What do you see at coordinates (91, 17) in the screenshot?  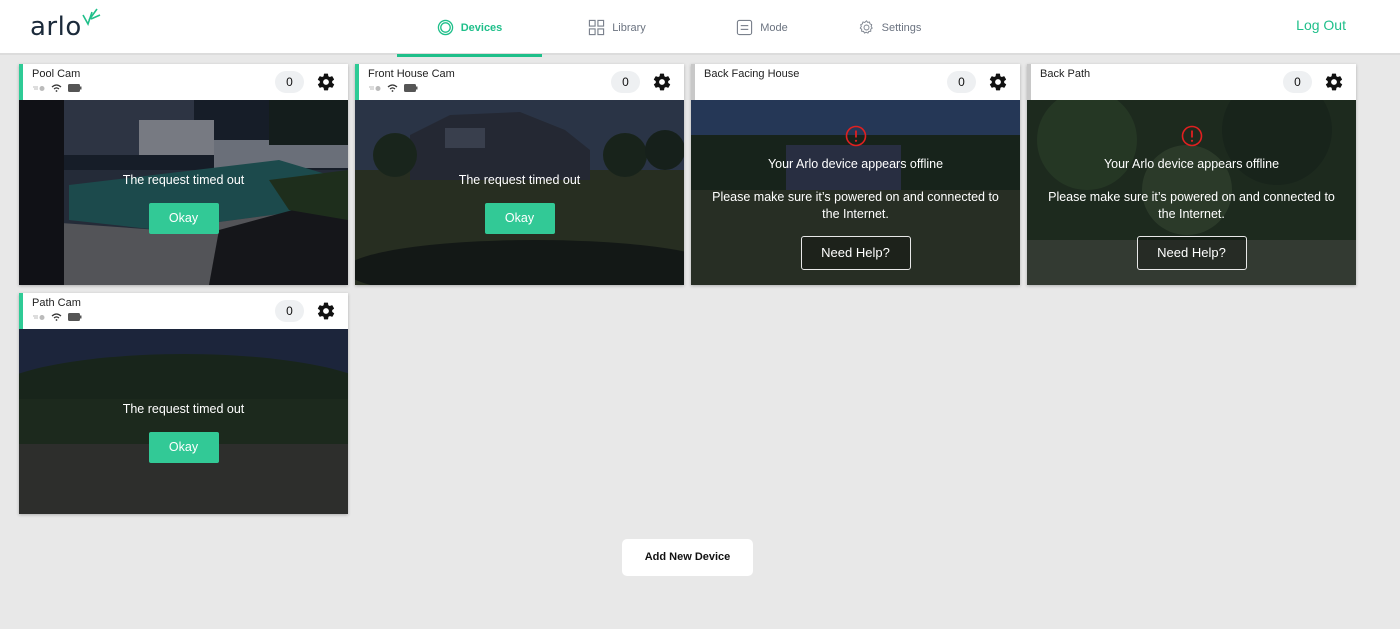 I see `bird-logo-icon` at bounding box center [91, 17].